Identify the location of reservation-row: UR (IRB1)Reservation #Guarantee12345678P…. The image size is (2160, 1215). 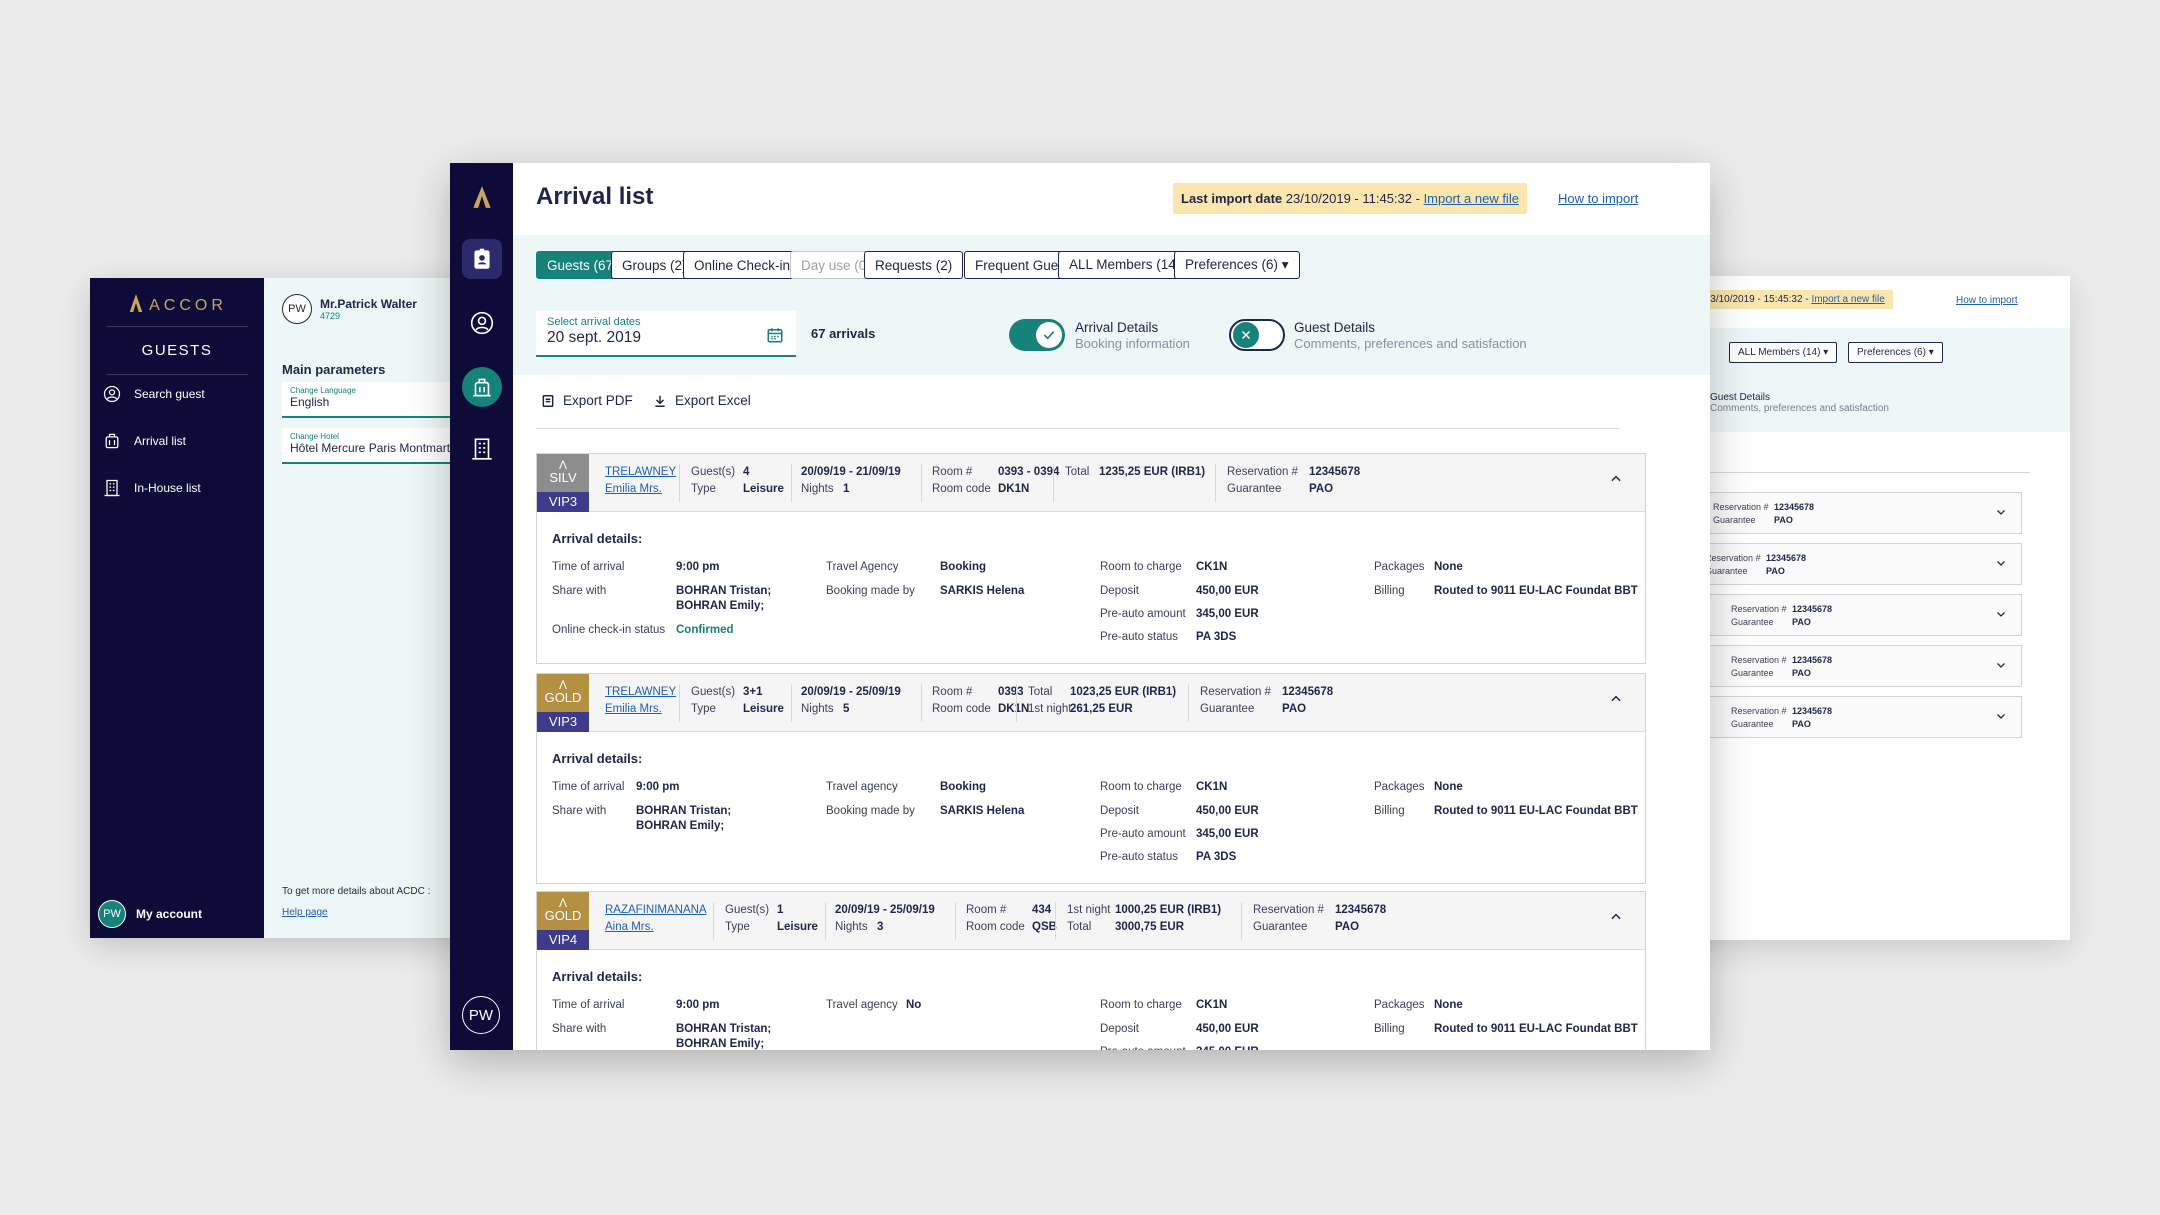
(1841, 513).